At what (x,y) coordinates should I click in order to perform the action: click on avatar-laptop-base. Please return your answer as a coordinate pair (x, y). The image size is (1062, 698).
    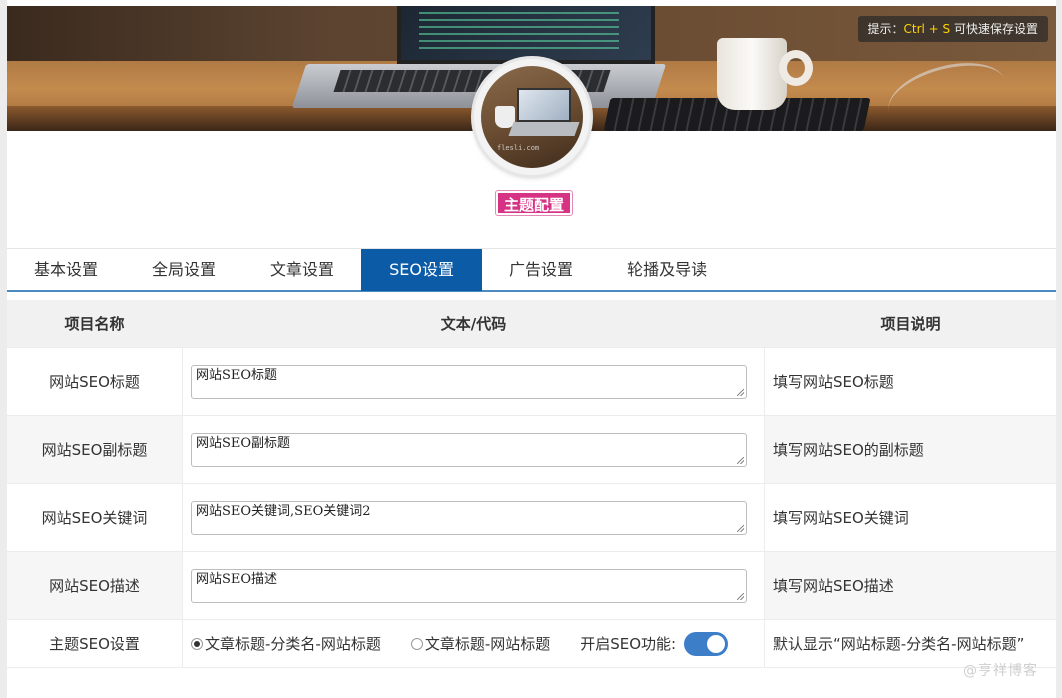
    Looking at the image, I should click on (544, 129).